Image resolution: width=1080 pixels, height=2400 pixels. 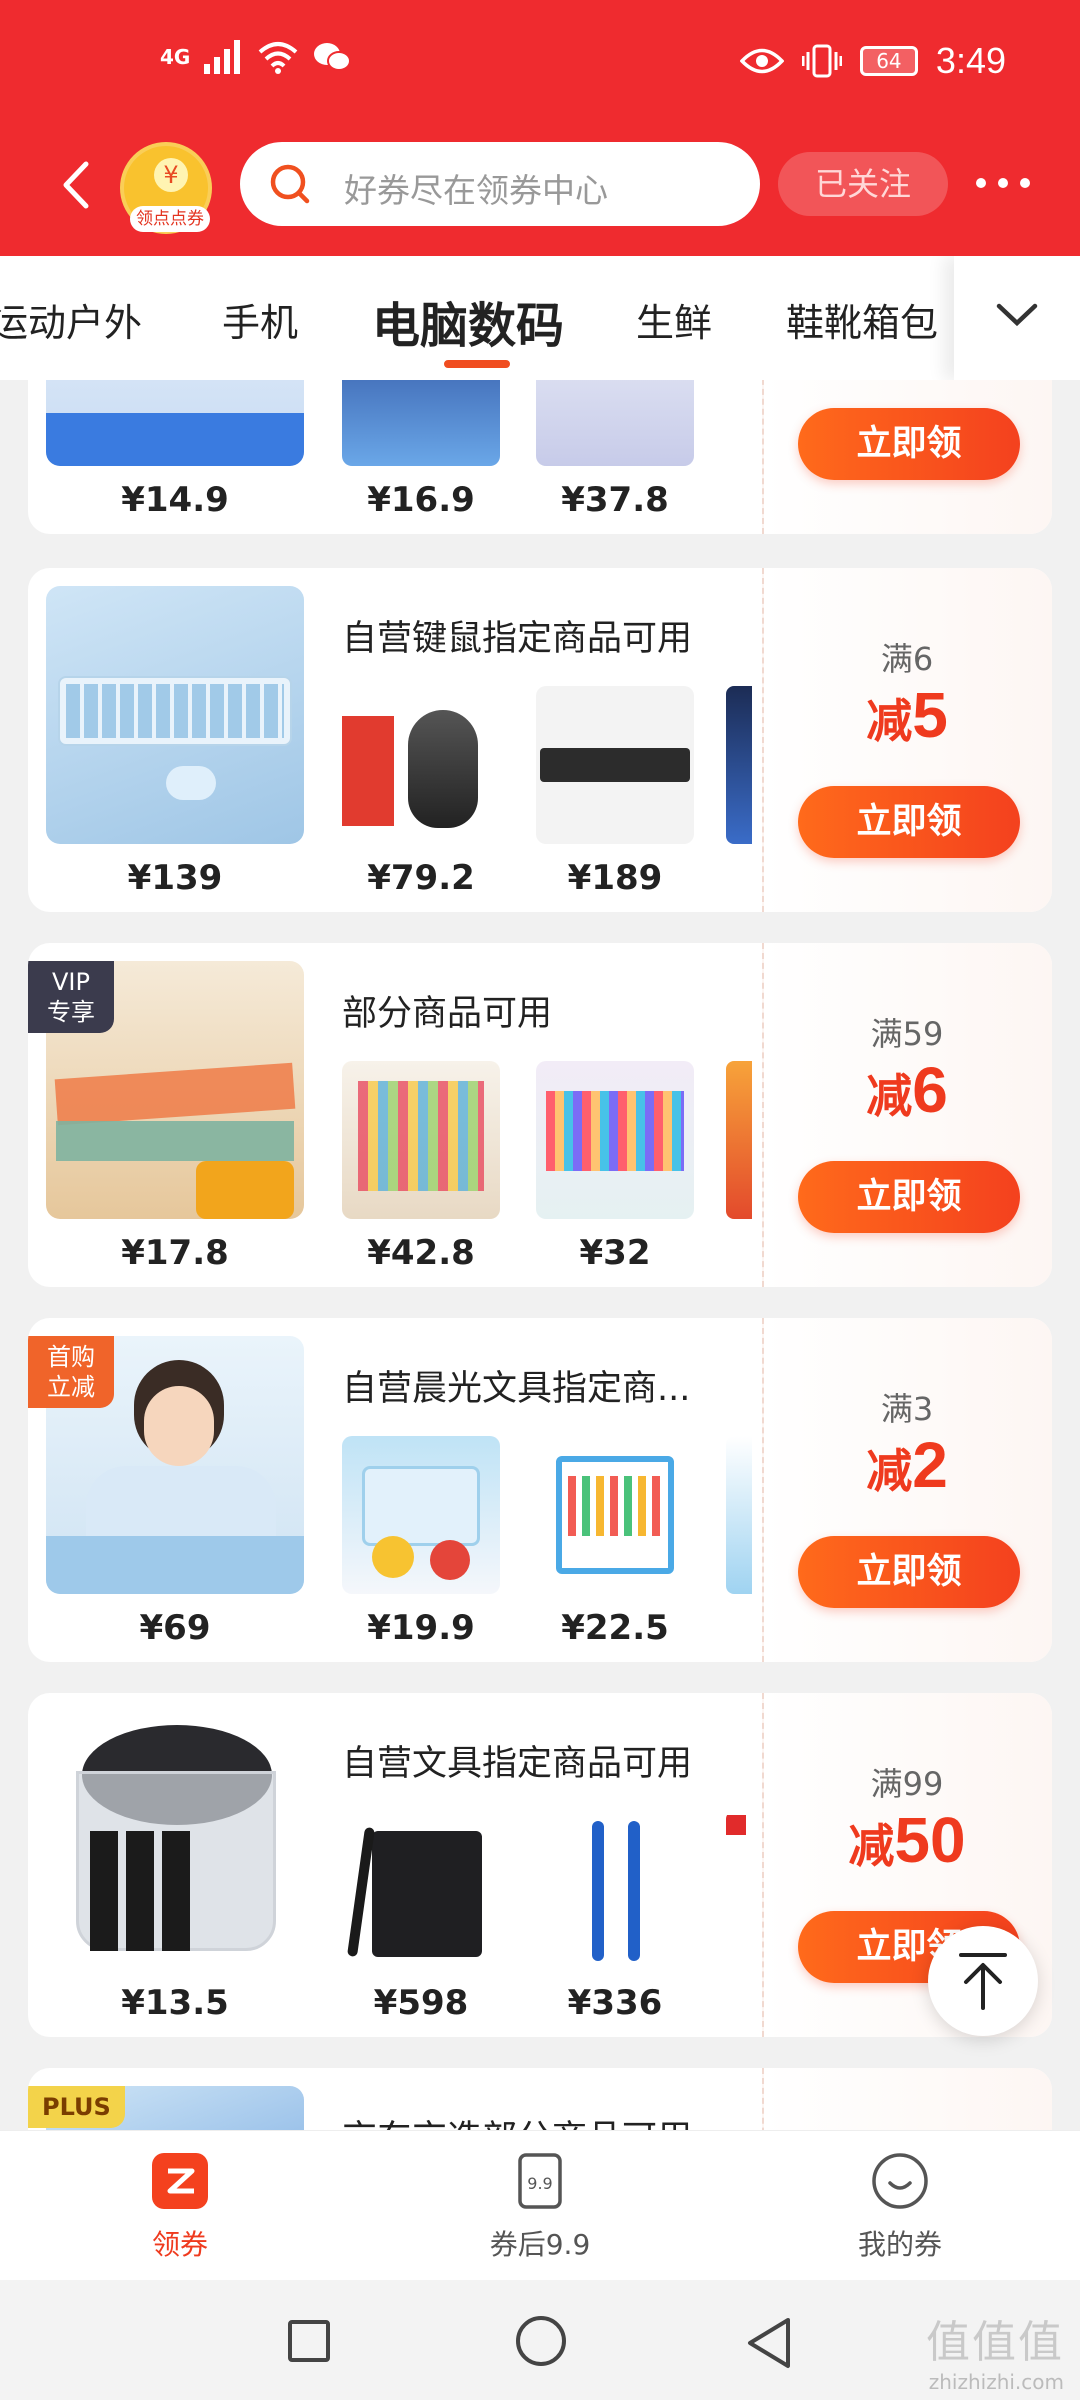 I want to click on home-icon, so click(x=541, y=2341).